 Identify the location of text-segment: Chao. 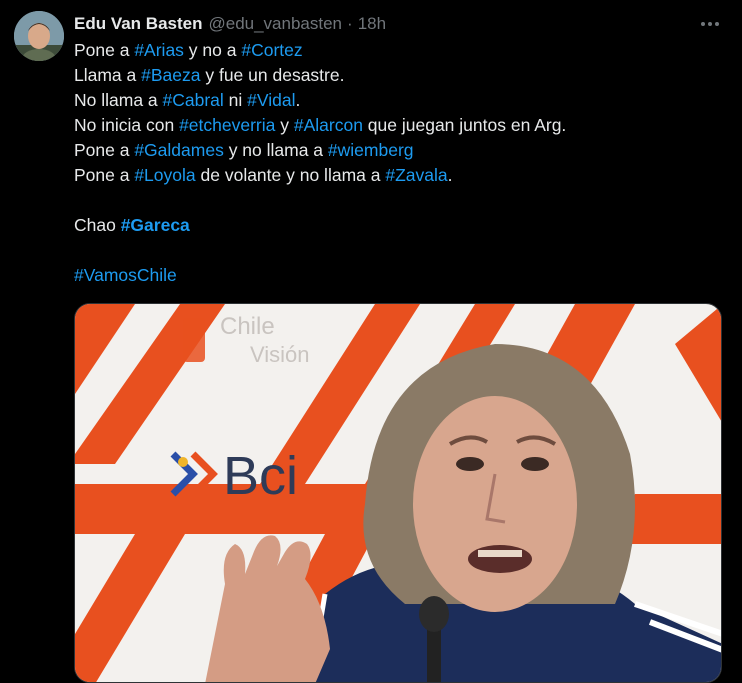
(97, 225).